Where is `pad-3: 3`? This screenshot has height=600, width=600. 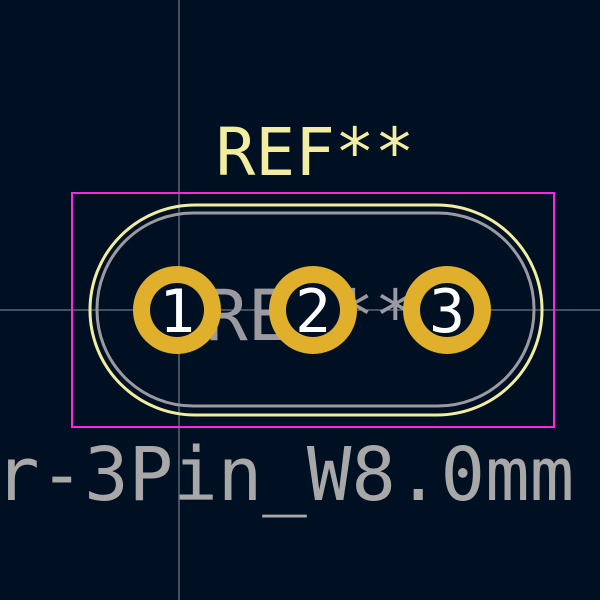
pad-3: 3 is located at coordinates (447, 310).